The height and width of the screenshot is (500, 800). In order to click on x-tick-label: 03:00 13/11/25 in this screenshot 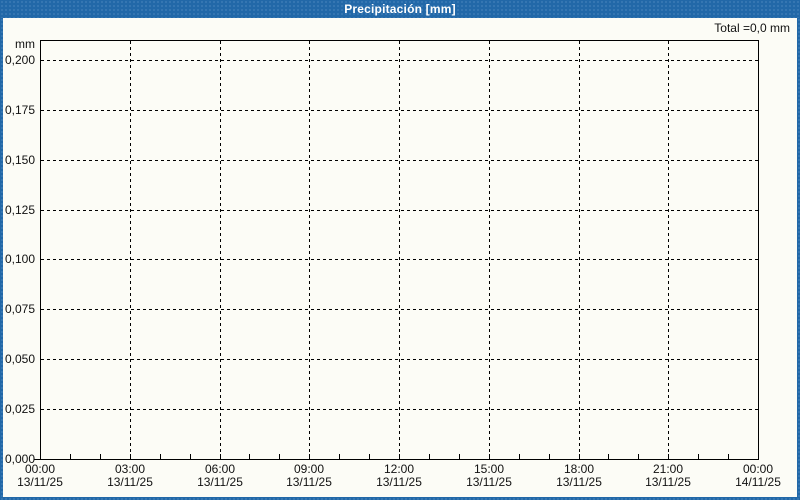, I will do `click(130, 476)`.